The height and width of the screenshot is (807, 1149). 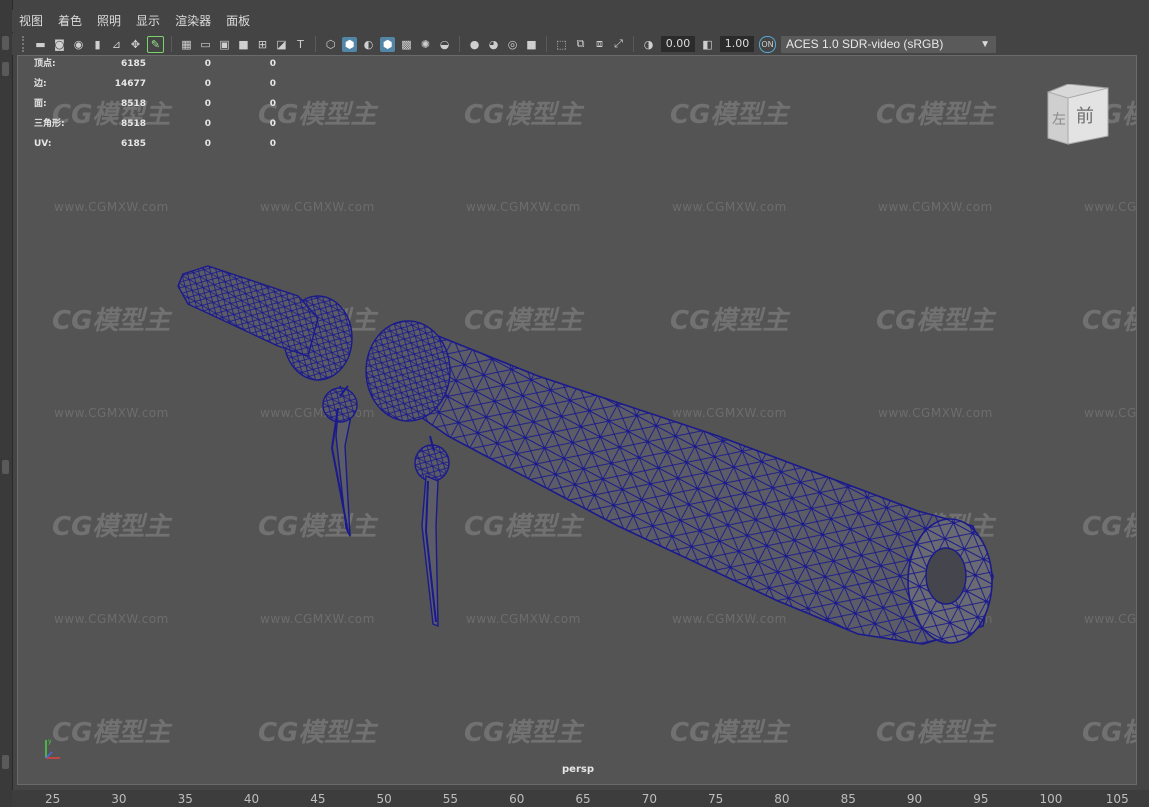 I want to click on xray-active-components-icon: ⤢, so click(x=618, y=44).